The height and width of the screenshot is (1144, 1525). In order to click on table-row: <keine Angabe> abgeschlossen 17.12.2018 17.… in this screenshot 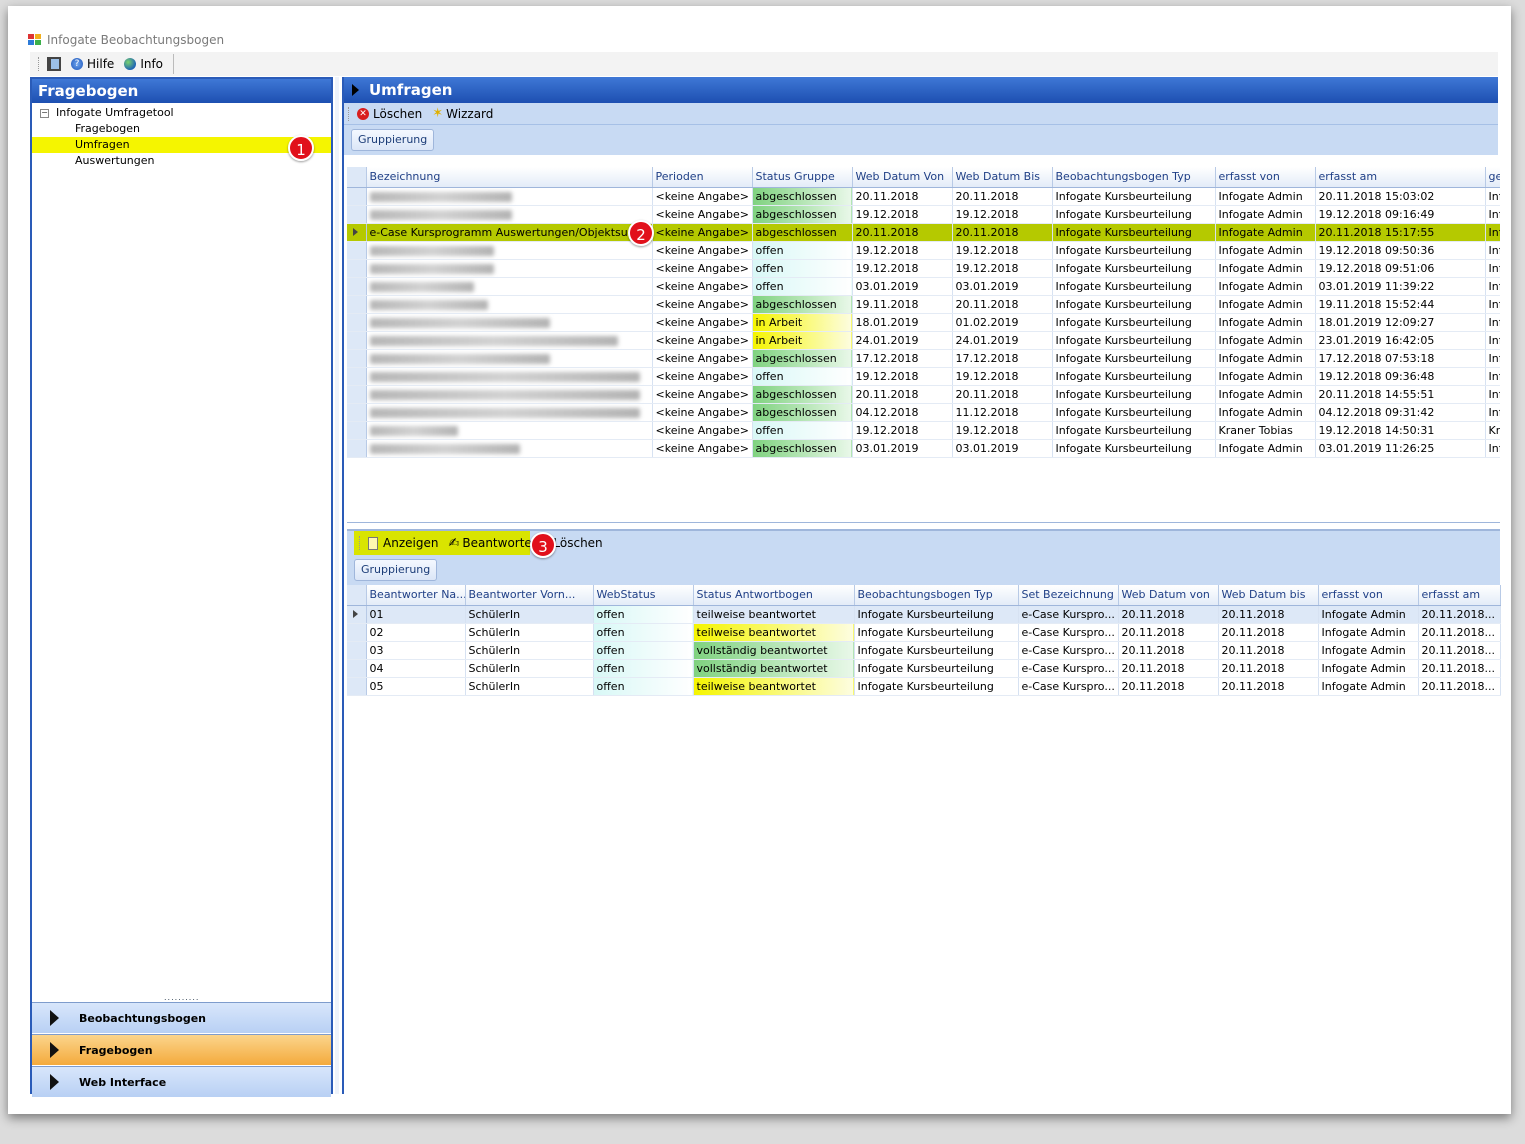, I will do `click(923, 358)`.